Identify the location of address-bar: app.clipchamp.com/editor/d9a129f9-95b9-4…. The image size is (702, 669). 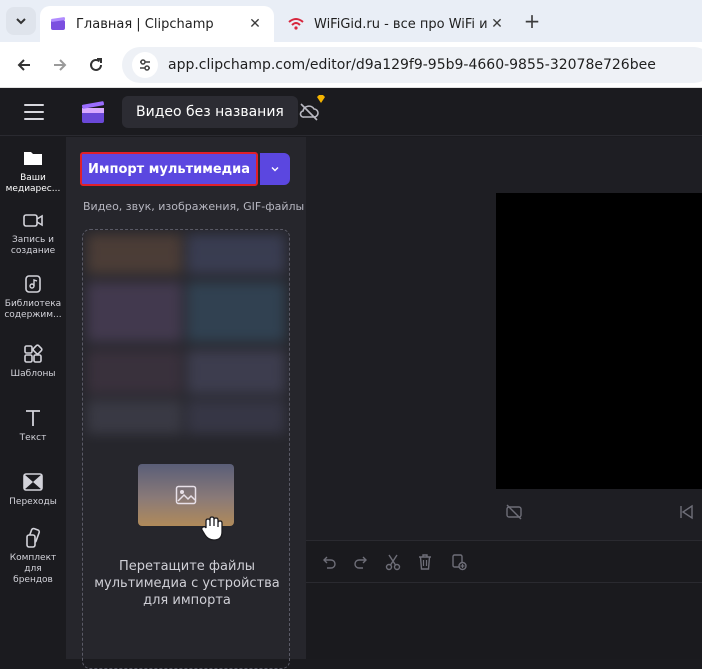
(412, 65).